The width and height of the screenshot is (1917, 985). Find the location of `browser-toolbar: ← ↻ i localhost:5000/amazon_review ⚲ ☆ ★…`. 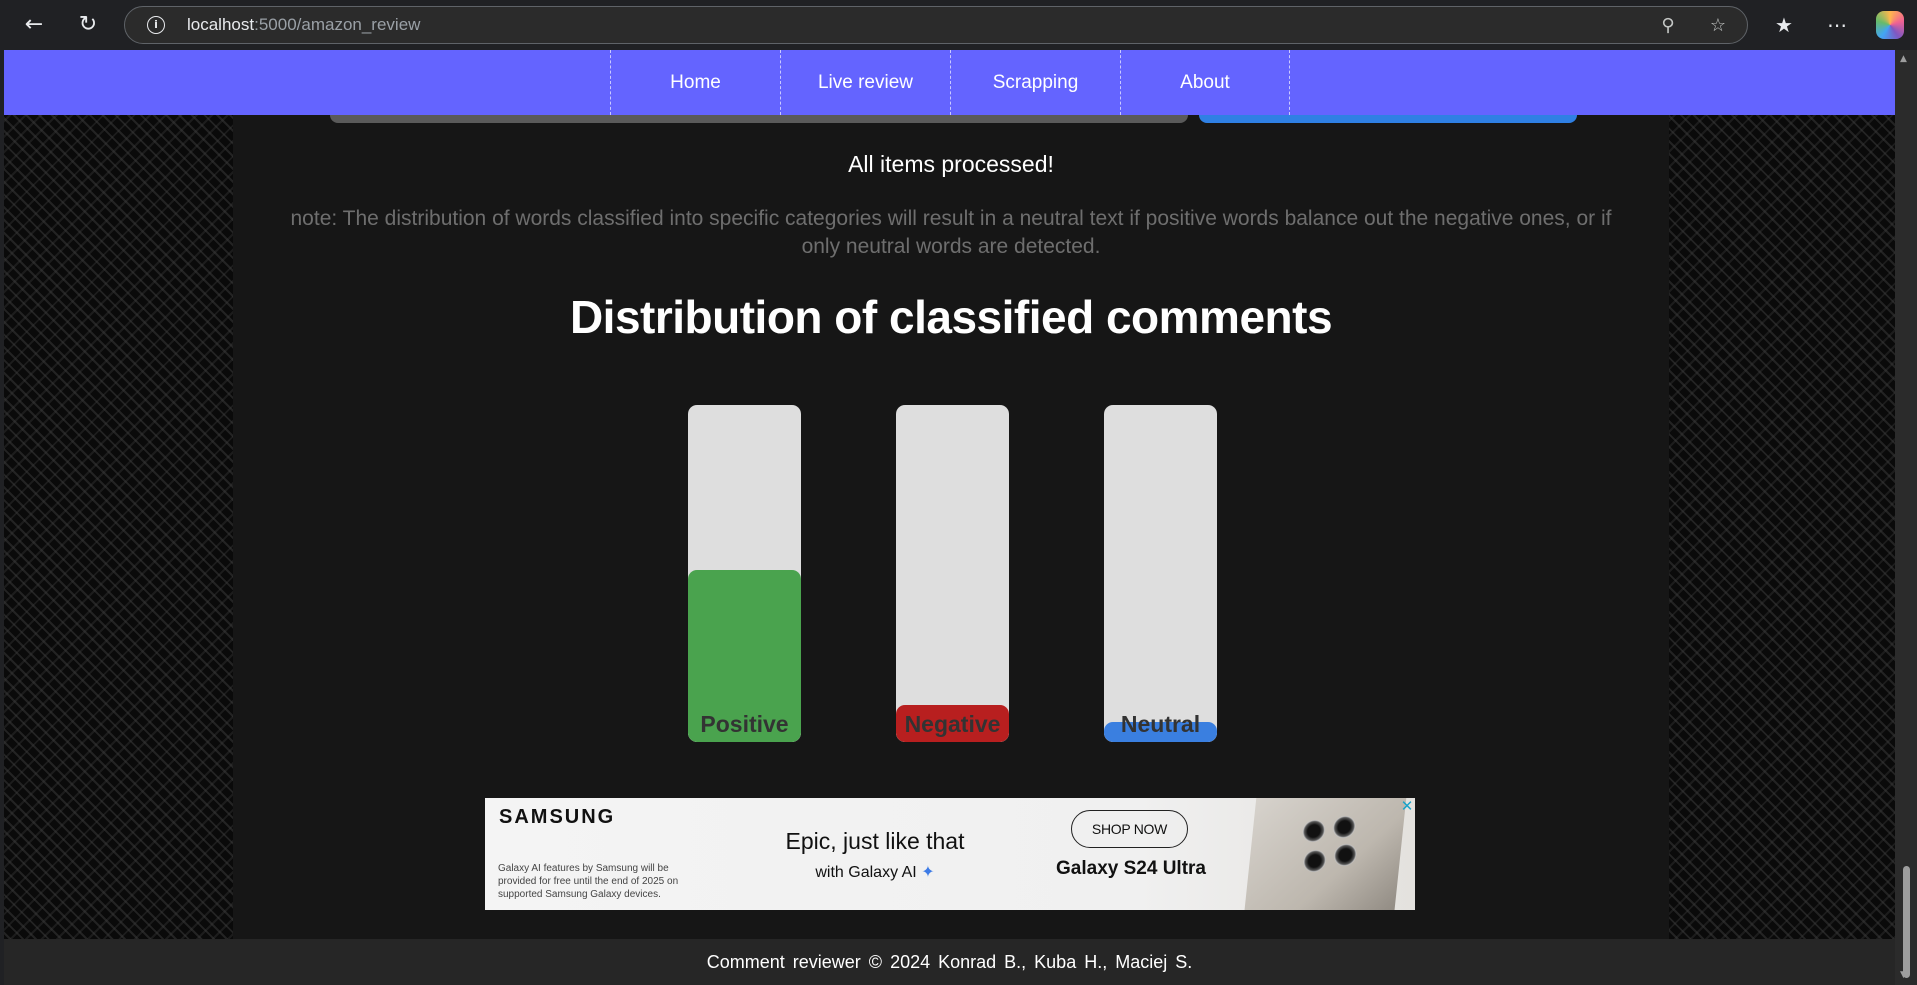

browser-toolbar: ← ↻ i localhost:5000/amazon_review ⚲ ☆ ★… is located at coordinates (958, 25).